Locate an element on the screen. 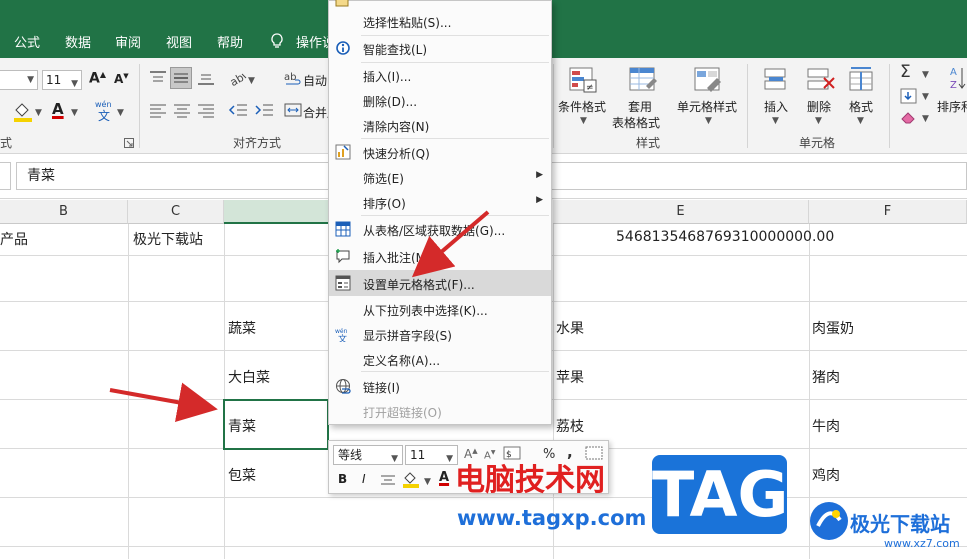  wrap-text-icon: ab is located at coordinates (293, 79).